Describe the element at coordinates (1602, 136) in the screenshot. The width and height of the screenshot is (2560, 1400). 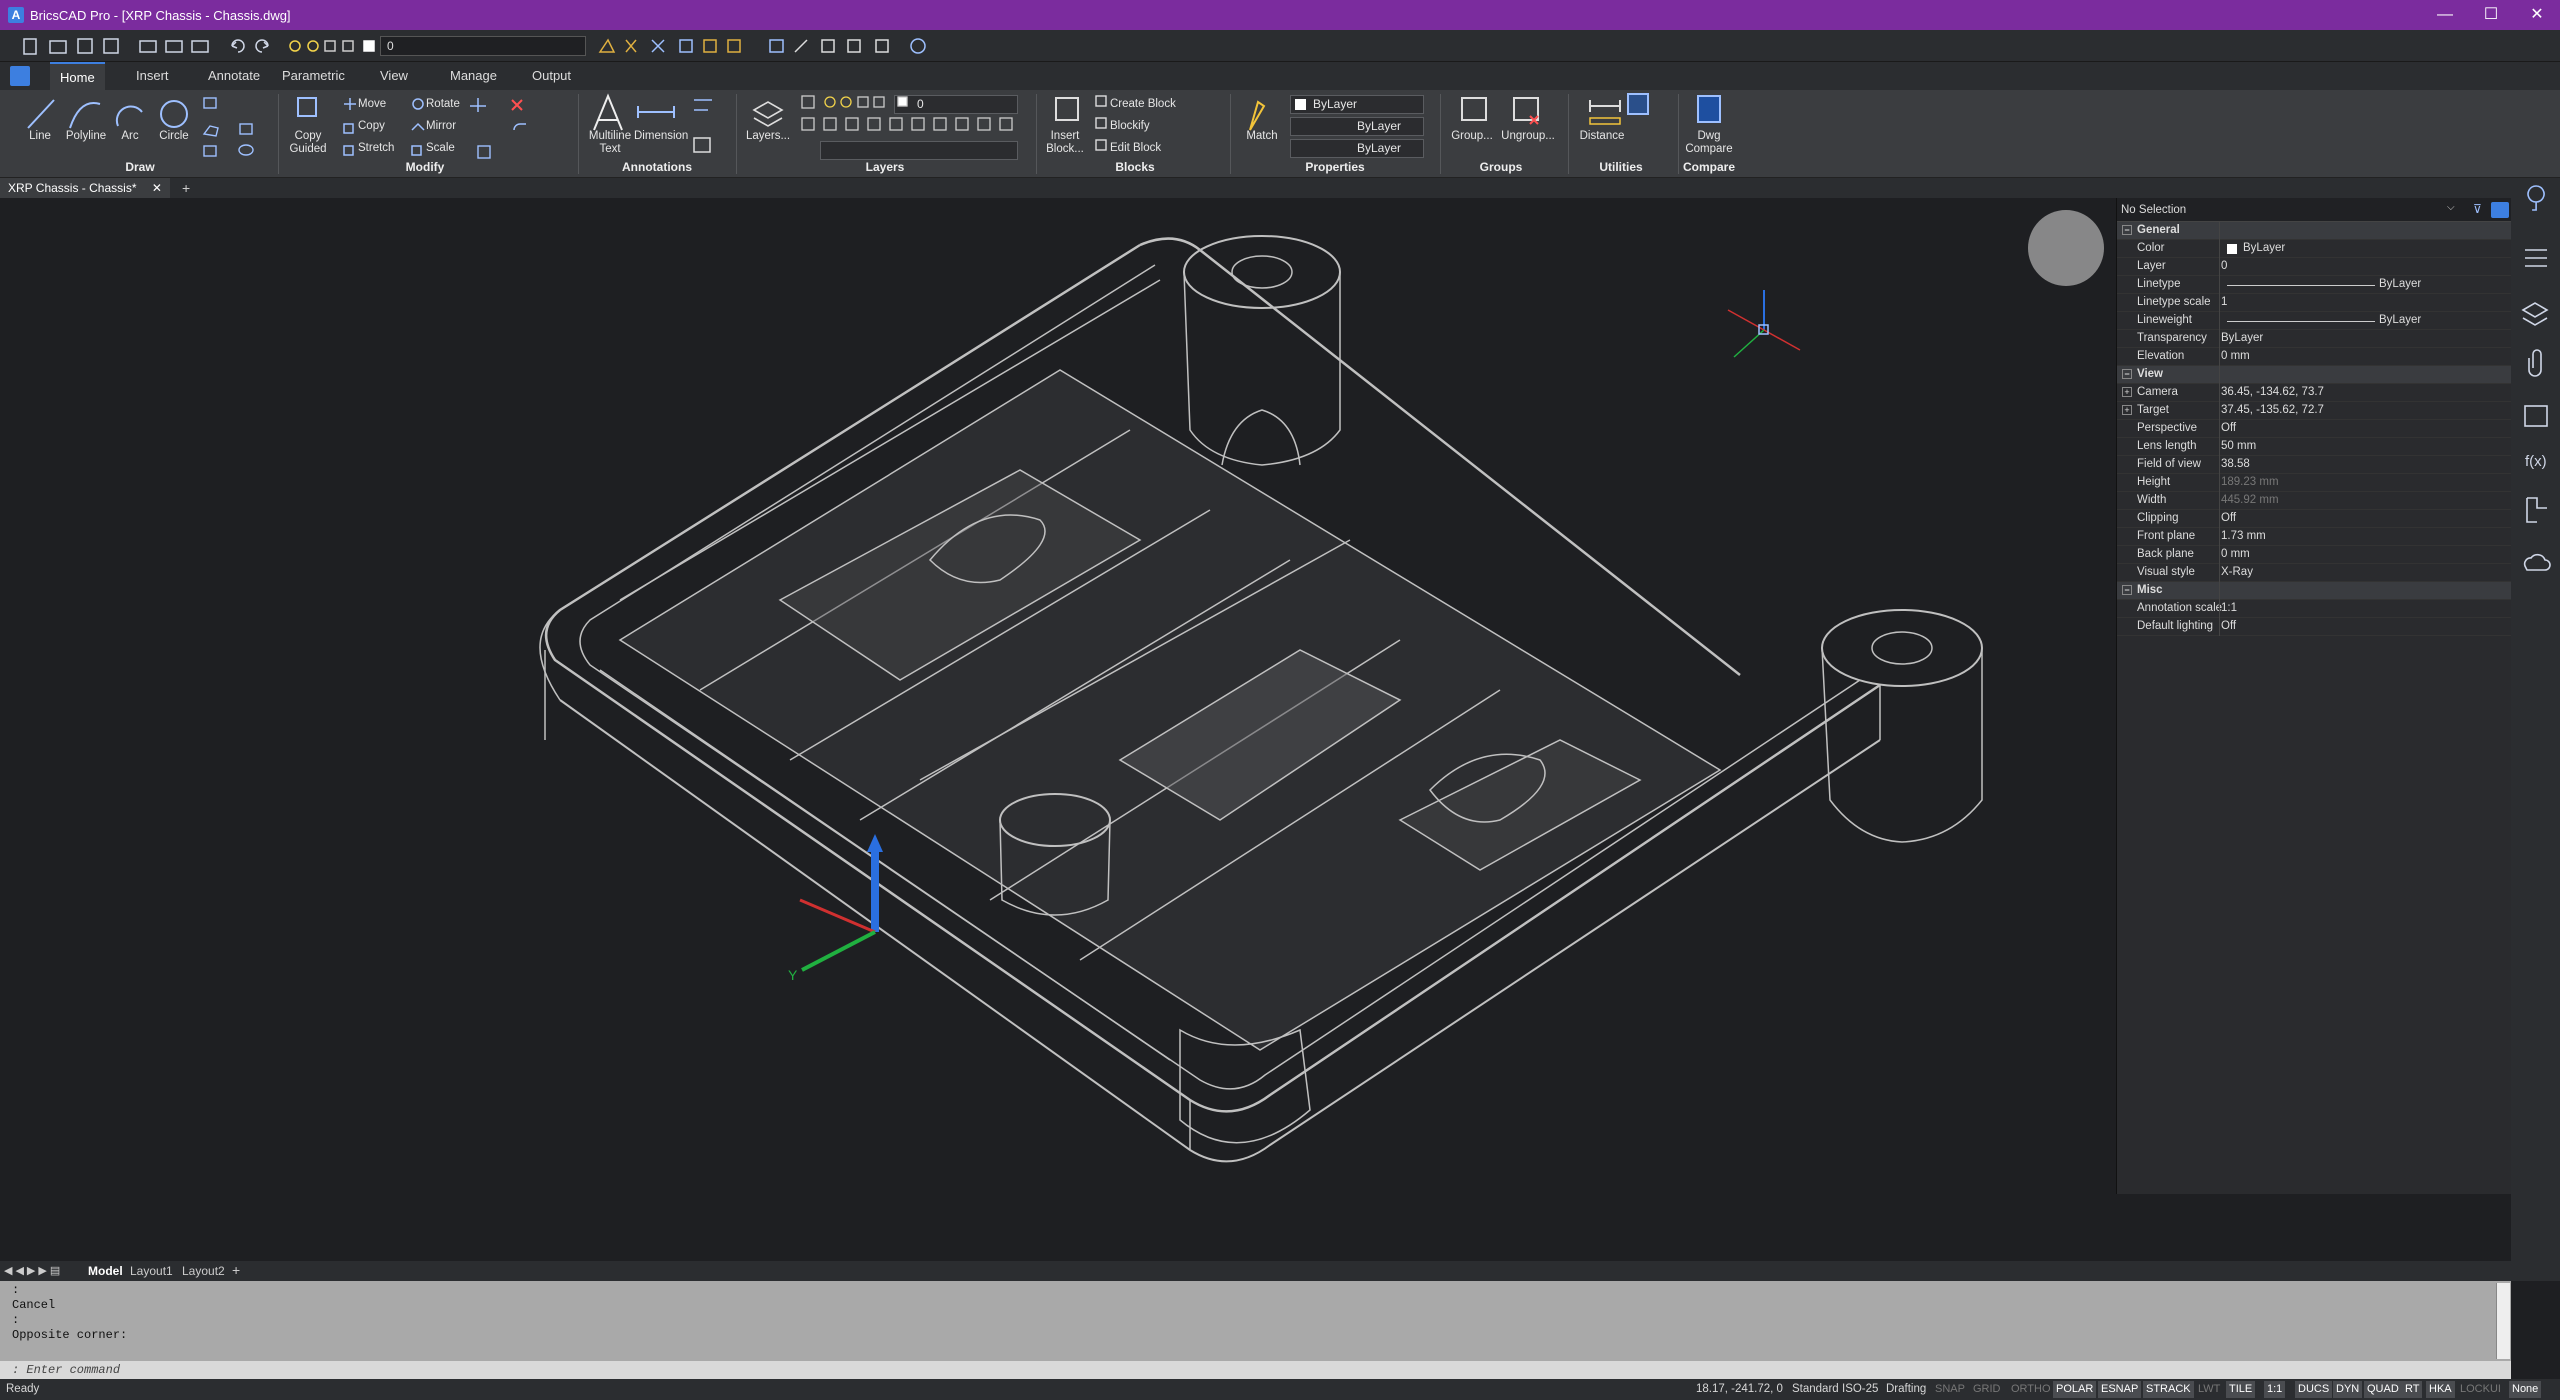
I see `distance-button: Distance` at that location.